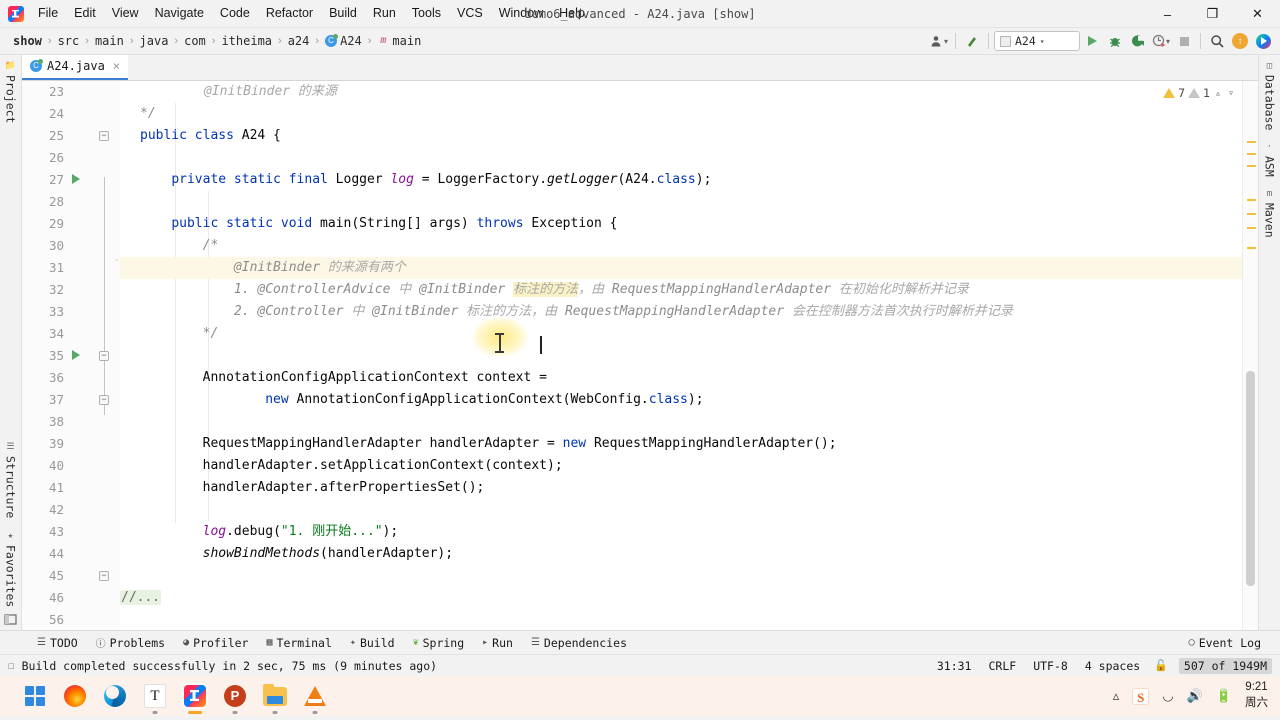 The height and width of the screenshot is (720, 1280). What do you see at coordinates (235, 698) in the screenshot?
I see `taskbar-powerpoint: P` at bounding box center [235, 698].